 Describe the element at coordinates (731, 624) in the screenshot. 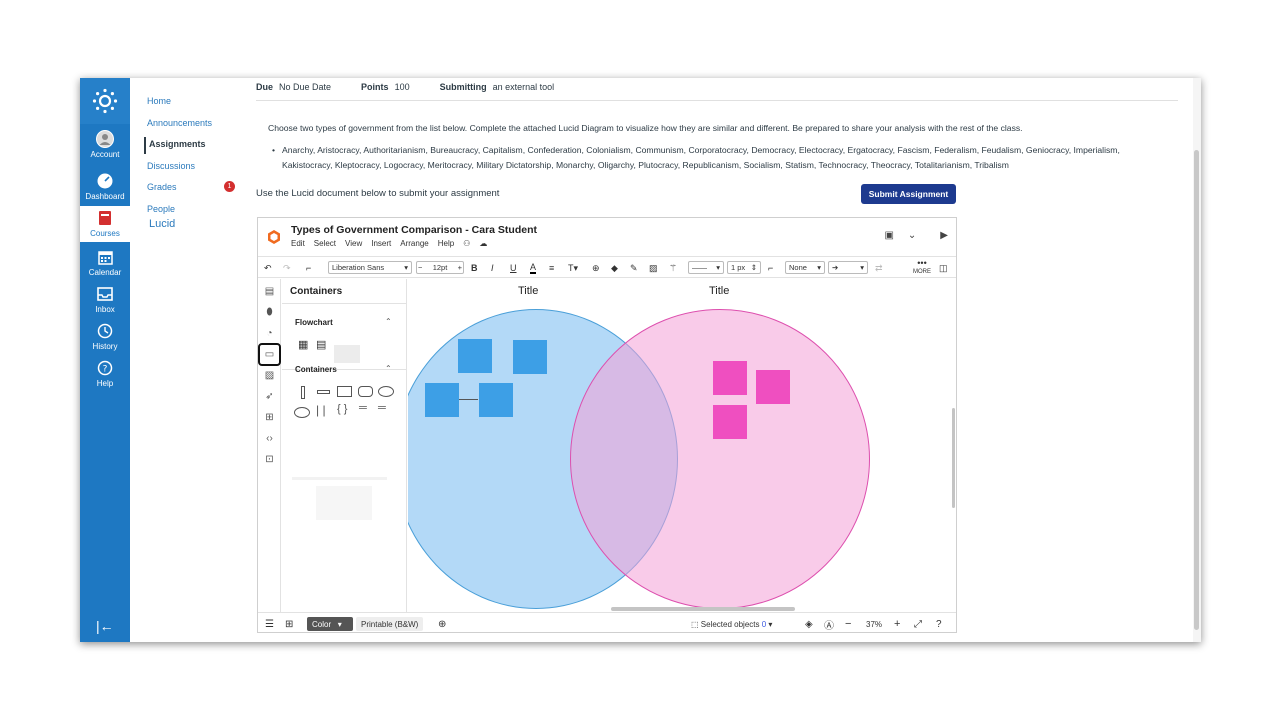

I see `selected-objects-control: ⬚ Selected objects 0 ▾` at that location.